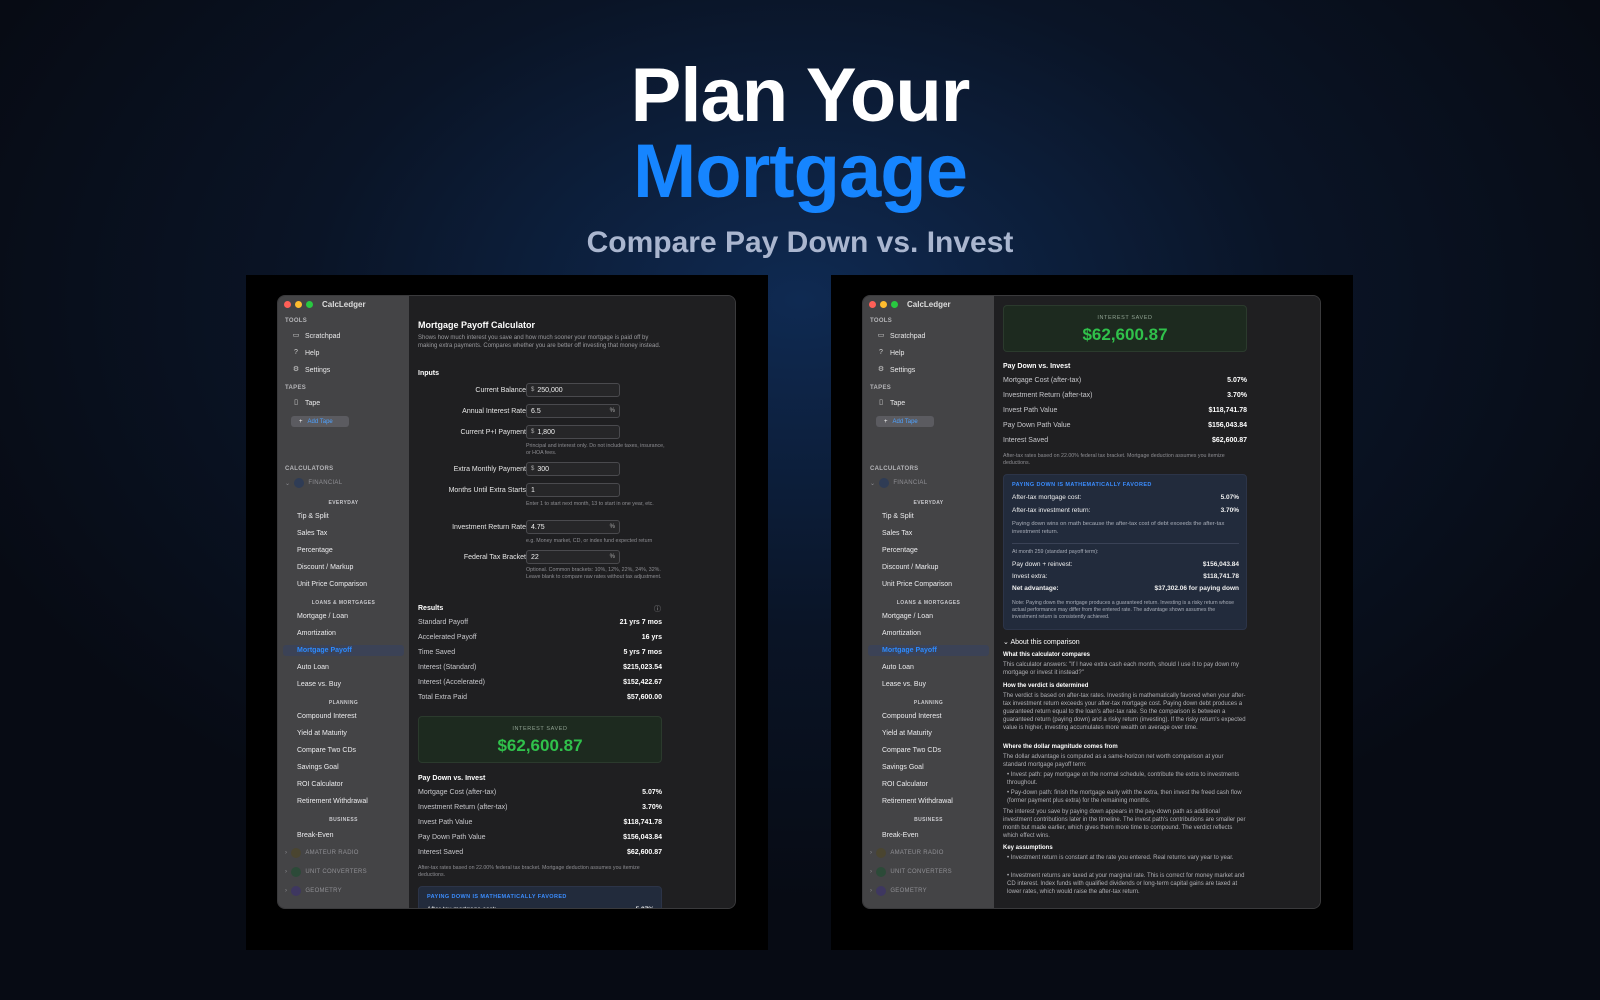 This screenshot has height=1000, width=1600. What do you see at coordinates (886, 421) in the screenshot?
I see `plus-icon: +` at bounding box center [886, 421].